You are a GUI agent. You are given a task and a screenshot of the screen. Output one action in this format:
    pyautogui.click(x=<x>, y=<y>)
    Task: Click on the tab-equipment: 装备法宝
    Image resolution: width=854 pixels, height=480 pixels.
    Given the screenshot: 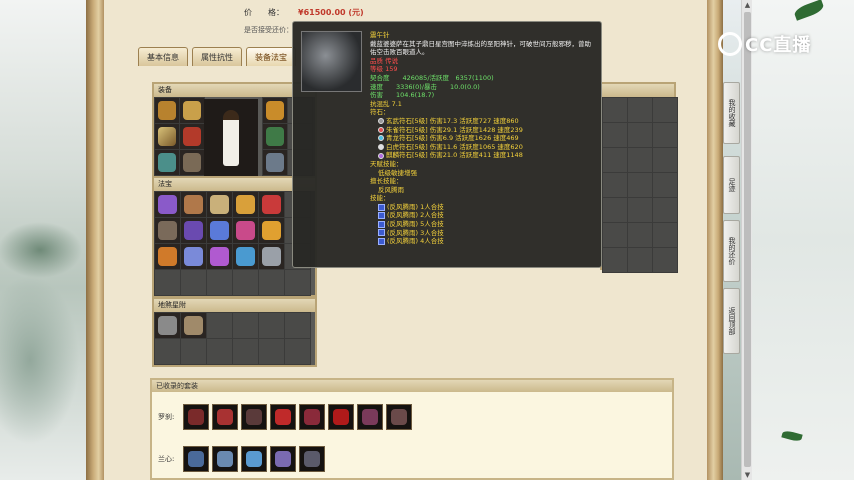 What is the action you would take?
    pyautogui.click(x=271, y=56)
    